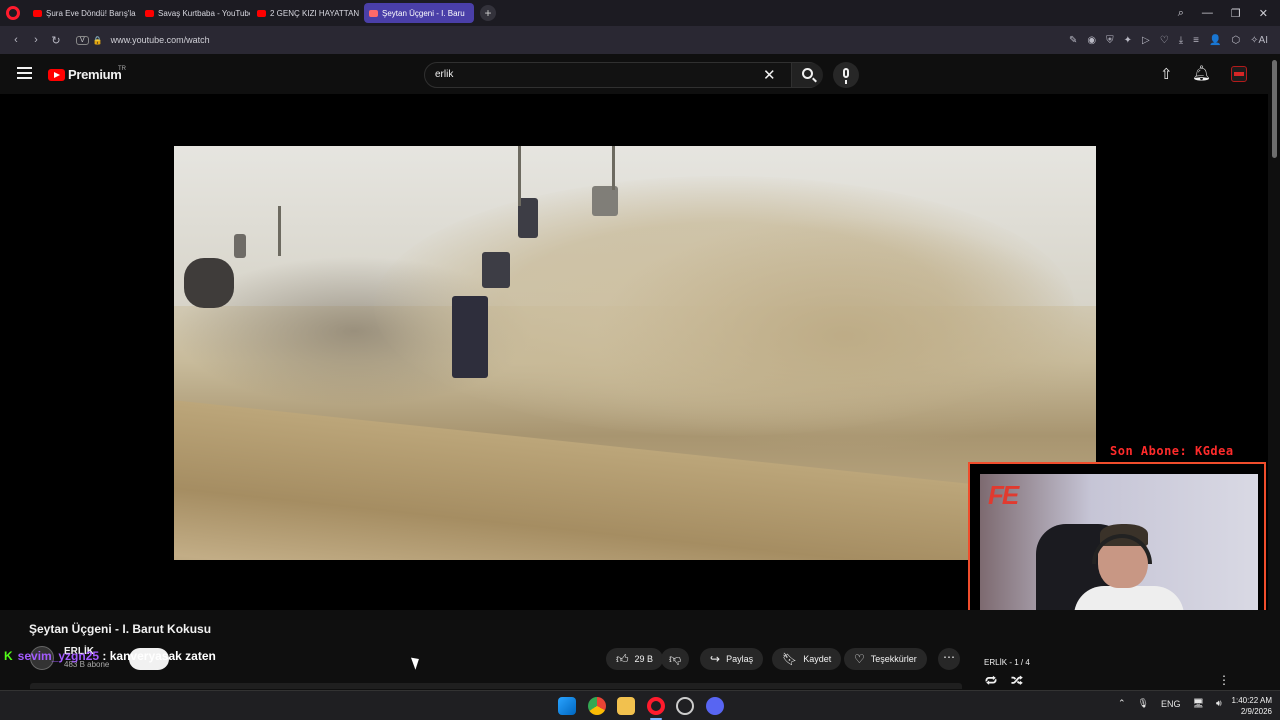 This screenshot has width=1280, height=720. Describe the element at coordinates (1022, 662) in the screenshot. I see `playlist-position: 1 / 4` at that location.